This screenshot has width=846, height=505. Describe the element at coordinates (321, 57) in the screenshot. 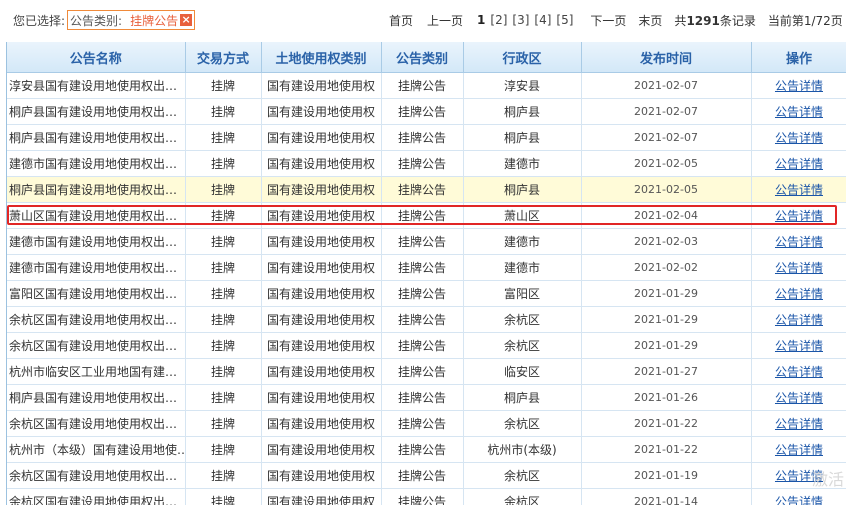

I see `header-land-type: 土地使用权类别` at that location.